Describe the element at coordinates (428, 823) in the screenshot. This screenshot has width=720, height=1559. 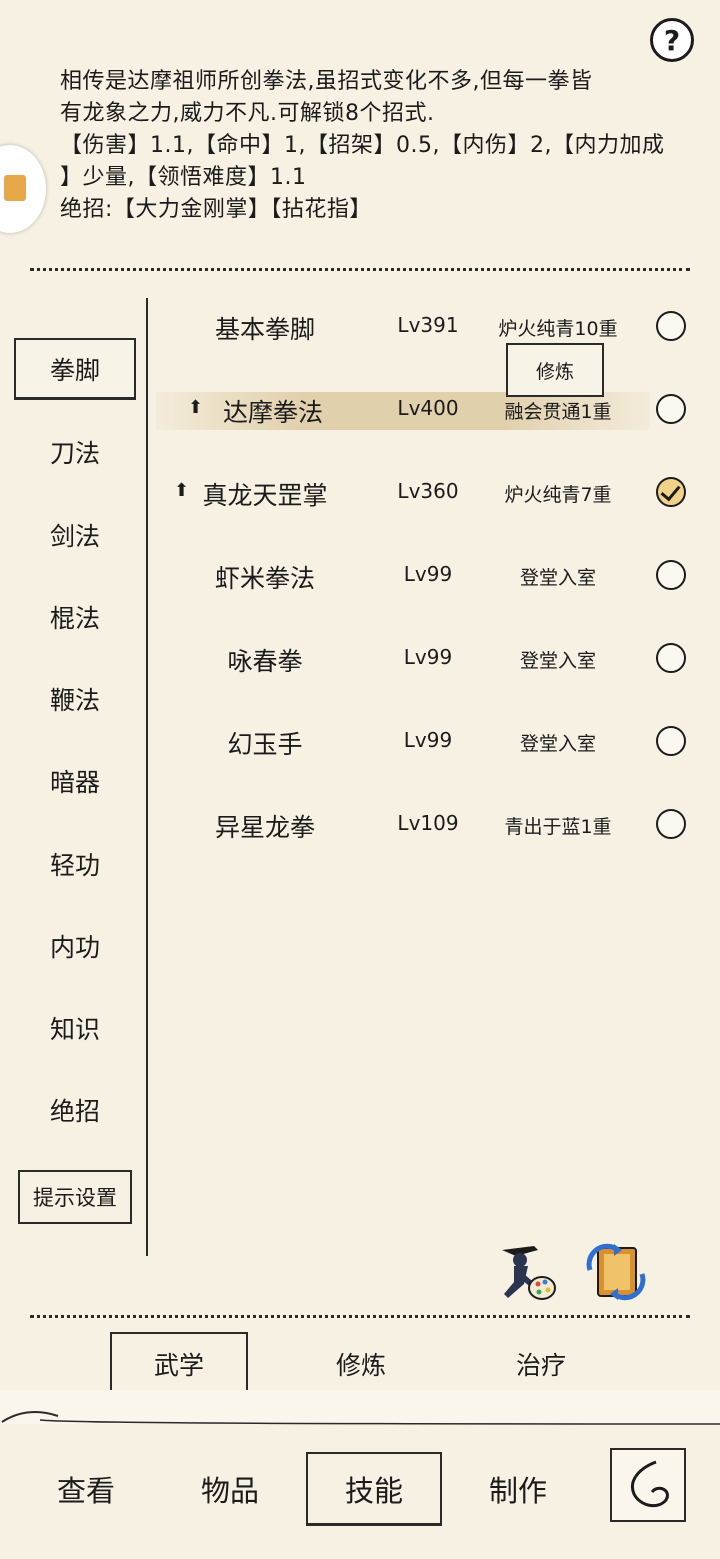
I see `skill-level: Lv109` at that location.